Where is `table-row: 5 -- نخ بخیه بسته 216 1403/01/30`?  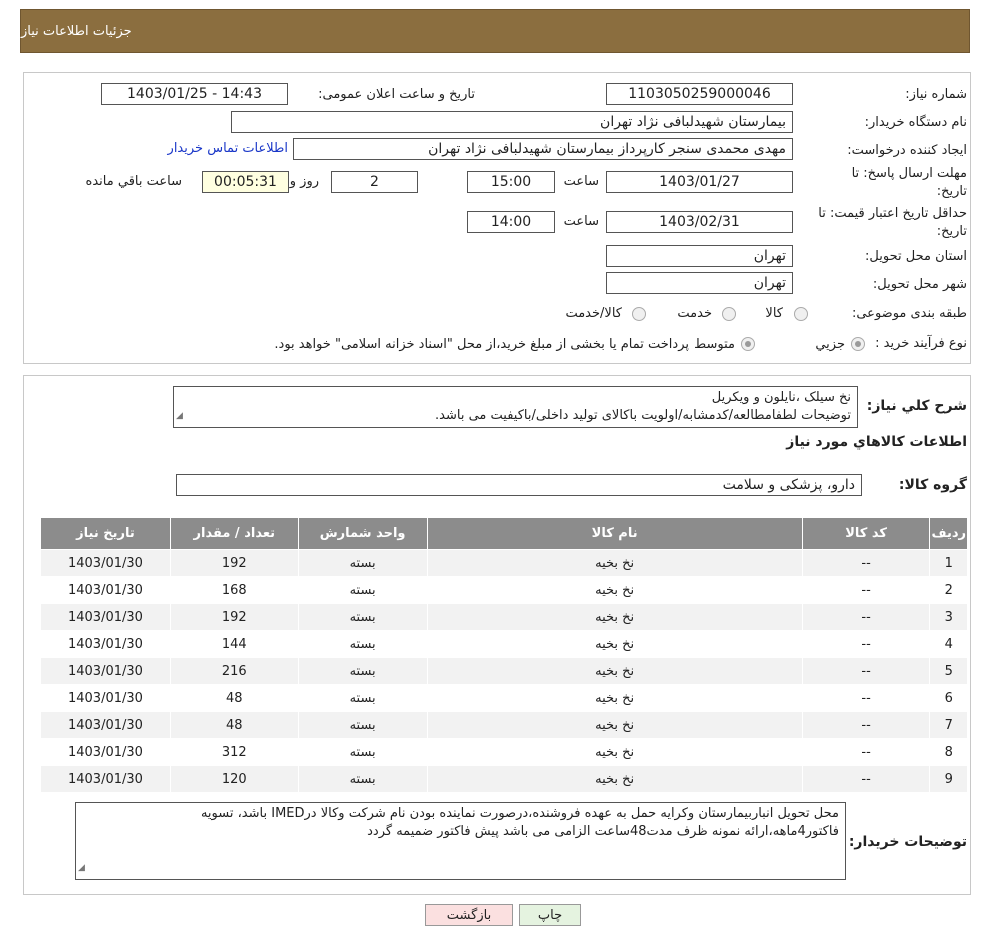
table-row: 5 -- نخ بخیه بسته 216 1403/01/30 is located at coordinates (504, 671).